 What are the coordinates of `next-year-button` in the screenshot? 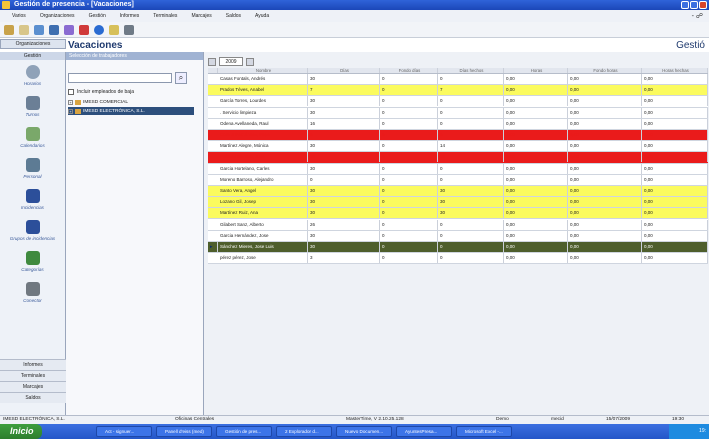 It's located at (250, 61).